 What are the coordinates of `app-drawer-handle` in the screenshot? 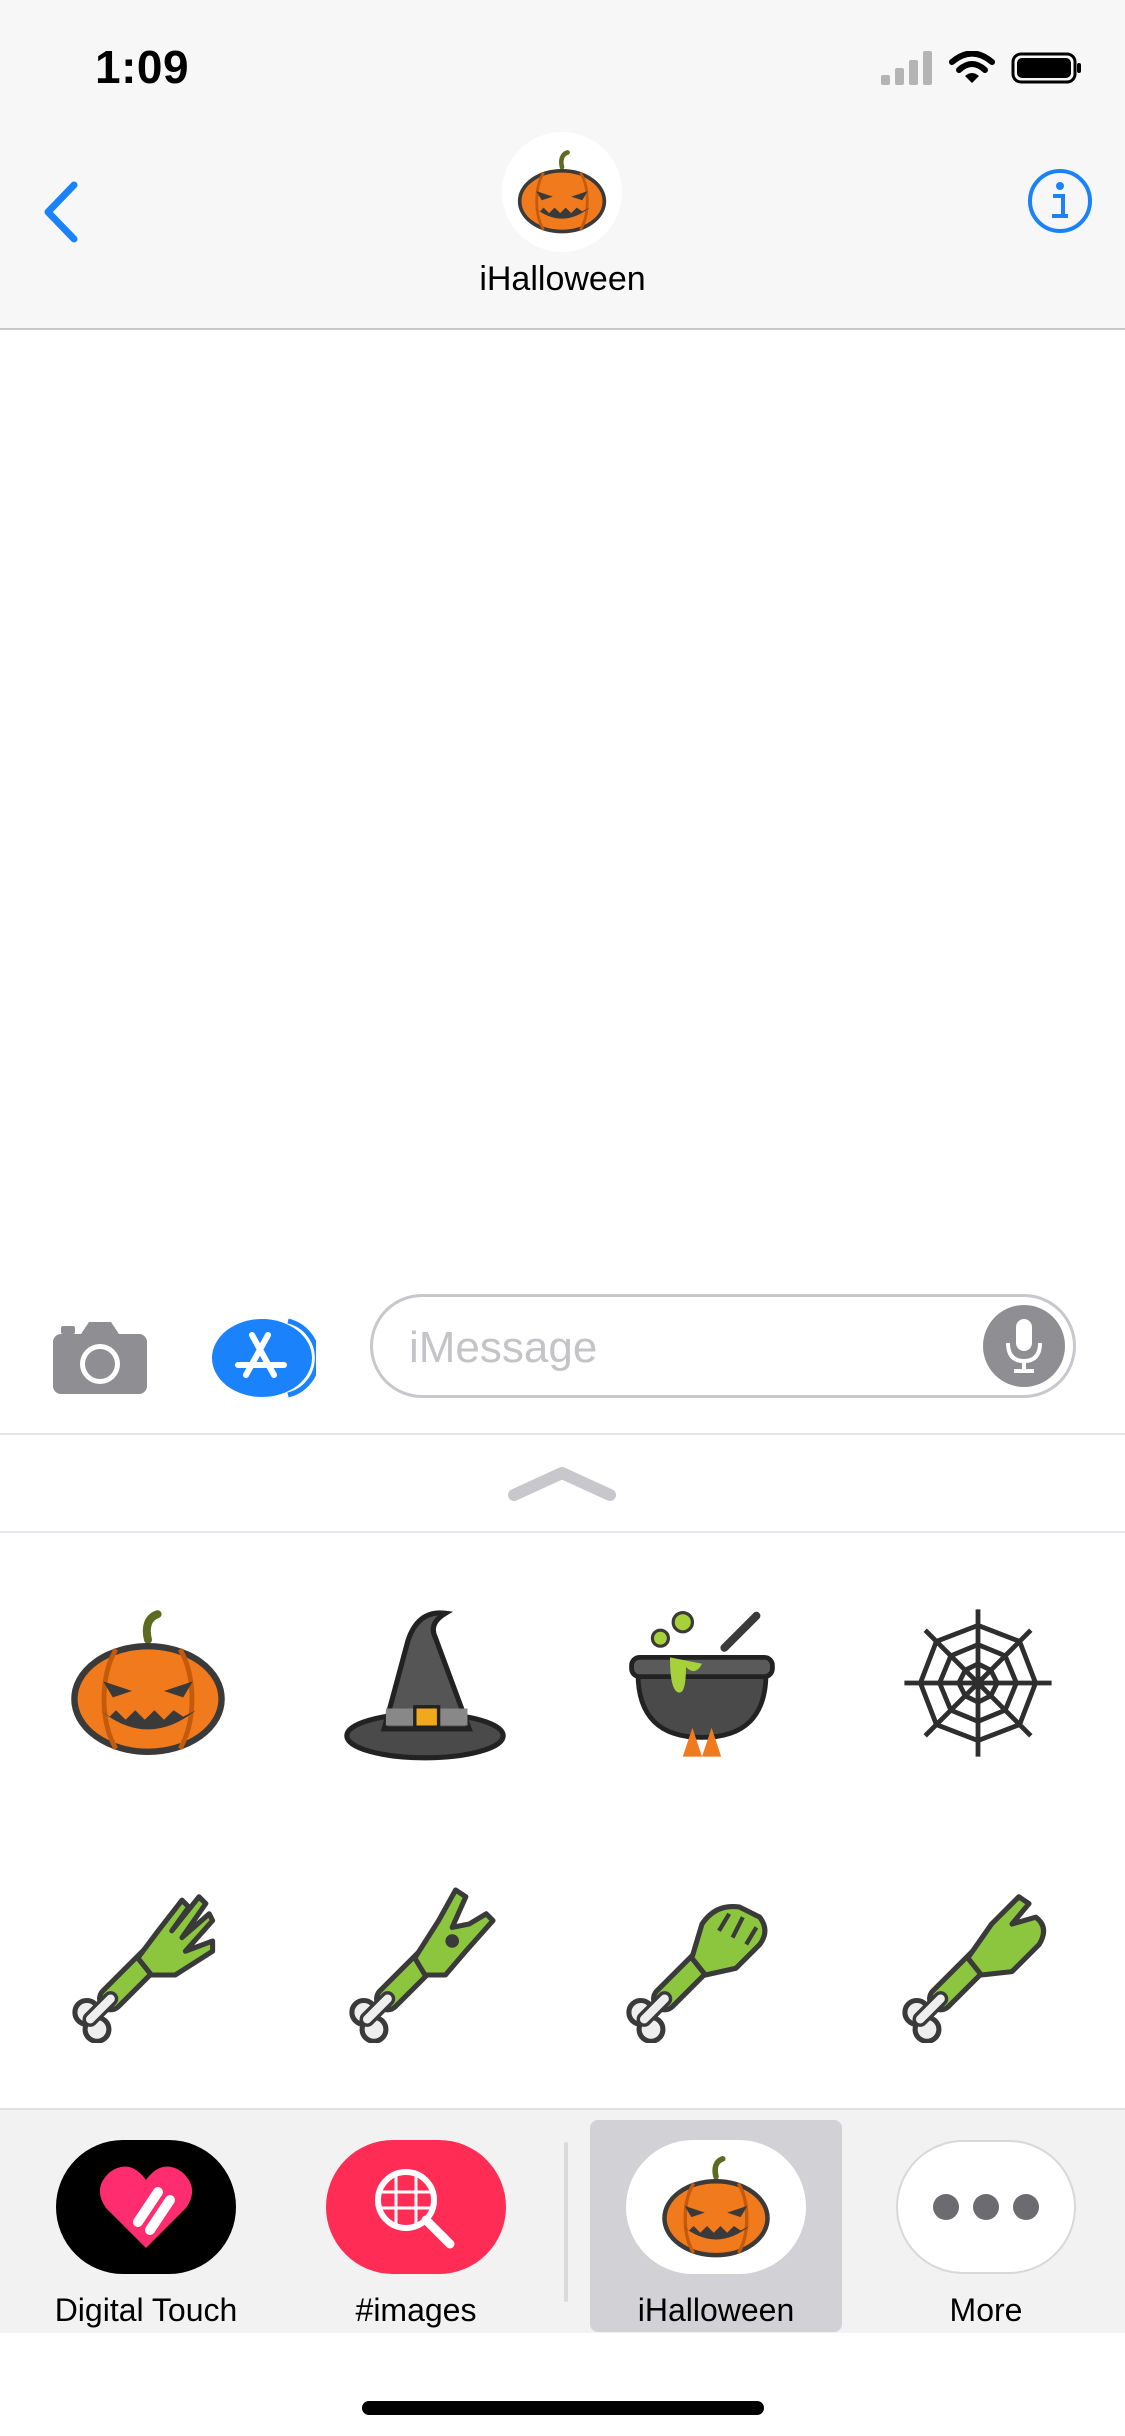 It's located at (562, 1484).